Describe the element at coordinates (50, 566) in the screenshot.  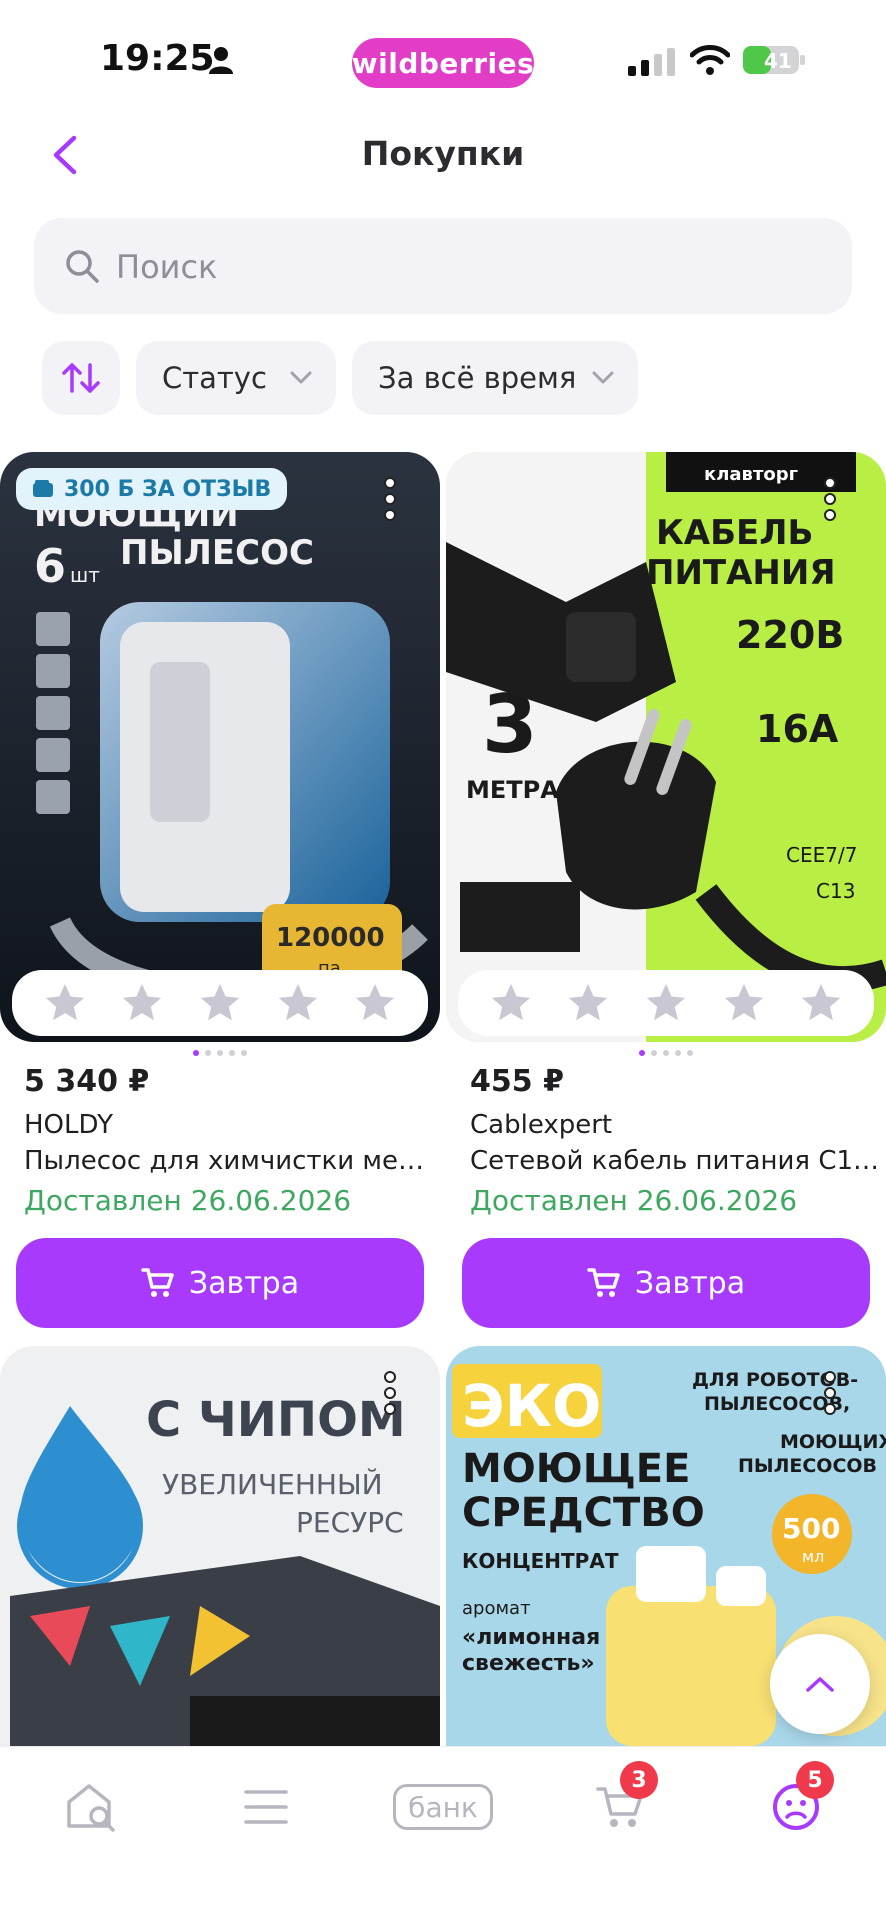
I see `svg-text: 6` at that location.